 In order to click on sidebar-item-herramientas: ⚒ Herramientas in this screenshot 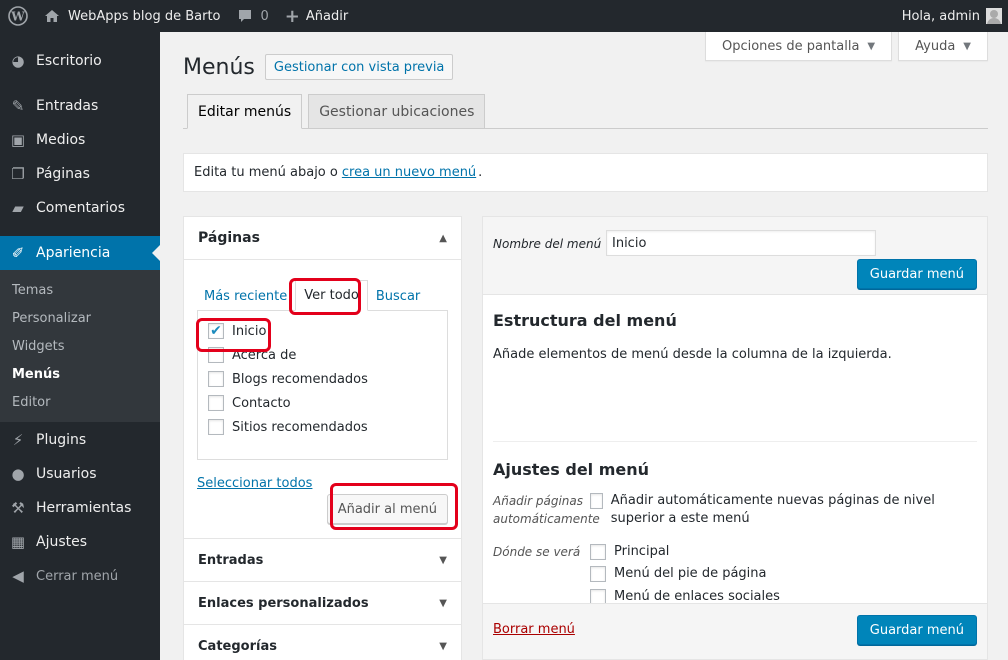, I will do `click(80, 508)`.